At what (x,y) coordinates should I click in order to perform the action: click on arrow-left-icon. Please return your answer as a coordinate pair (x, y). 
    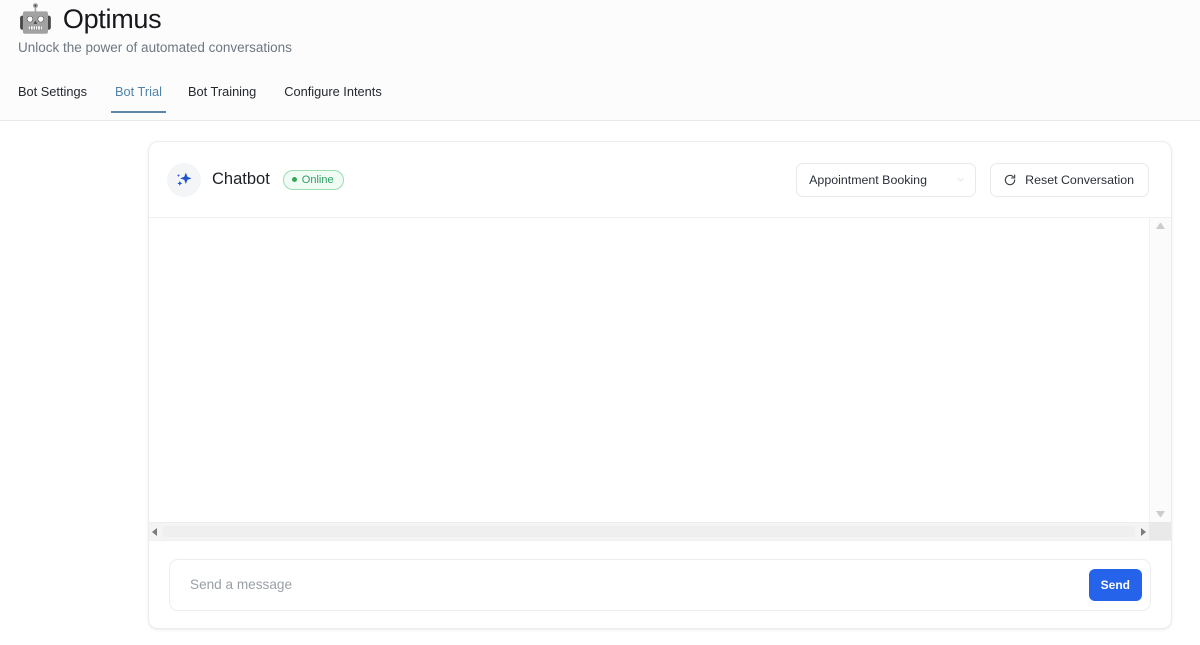
    Looking at the image, I should click on (154, 531).